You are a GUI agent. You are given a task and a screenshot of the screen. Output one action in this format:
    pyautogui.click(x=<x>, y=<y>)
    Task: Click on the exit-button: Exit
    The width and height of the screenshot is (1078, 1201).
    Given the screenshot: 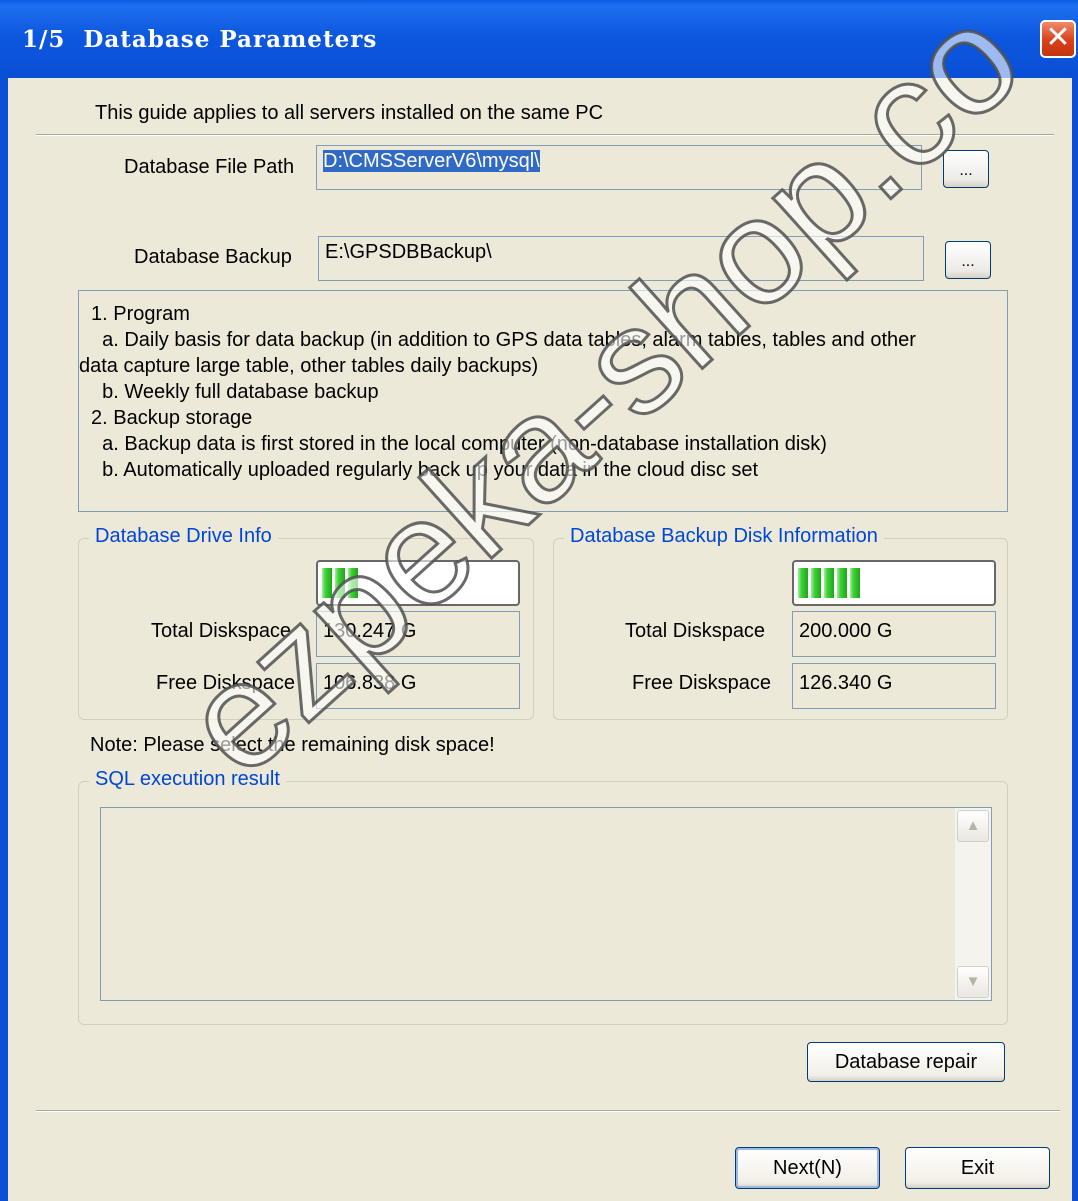 What is the action you would take?
    pyautogui.click(x=977, y=1168)
    